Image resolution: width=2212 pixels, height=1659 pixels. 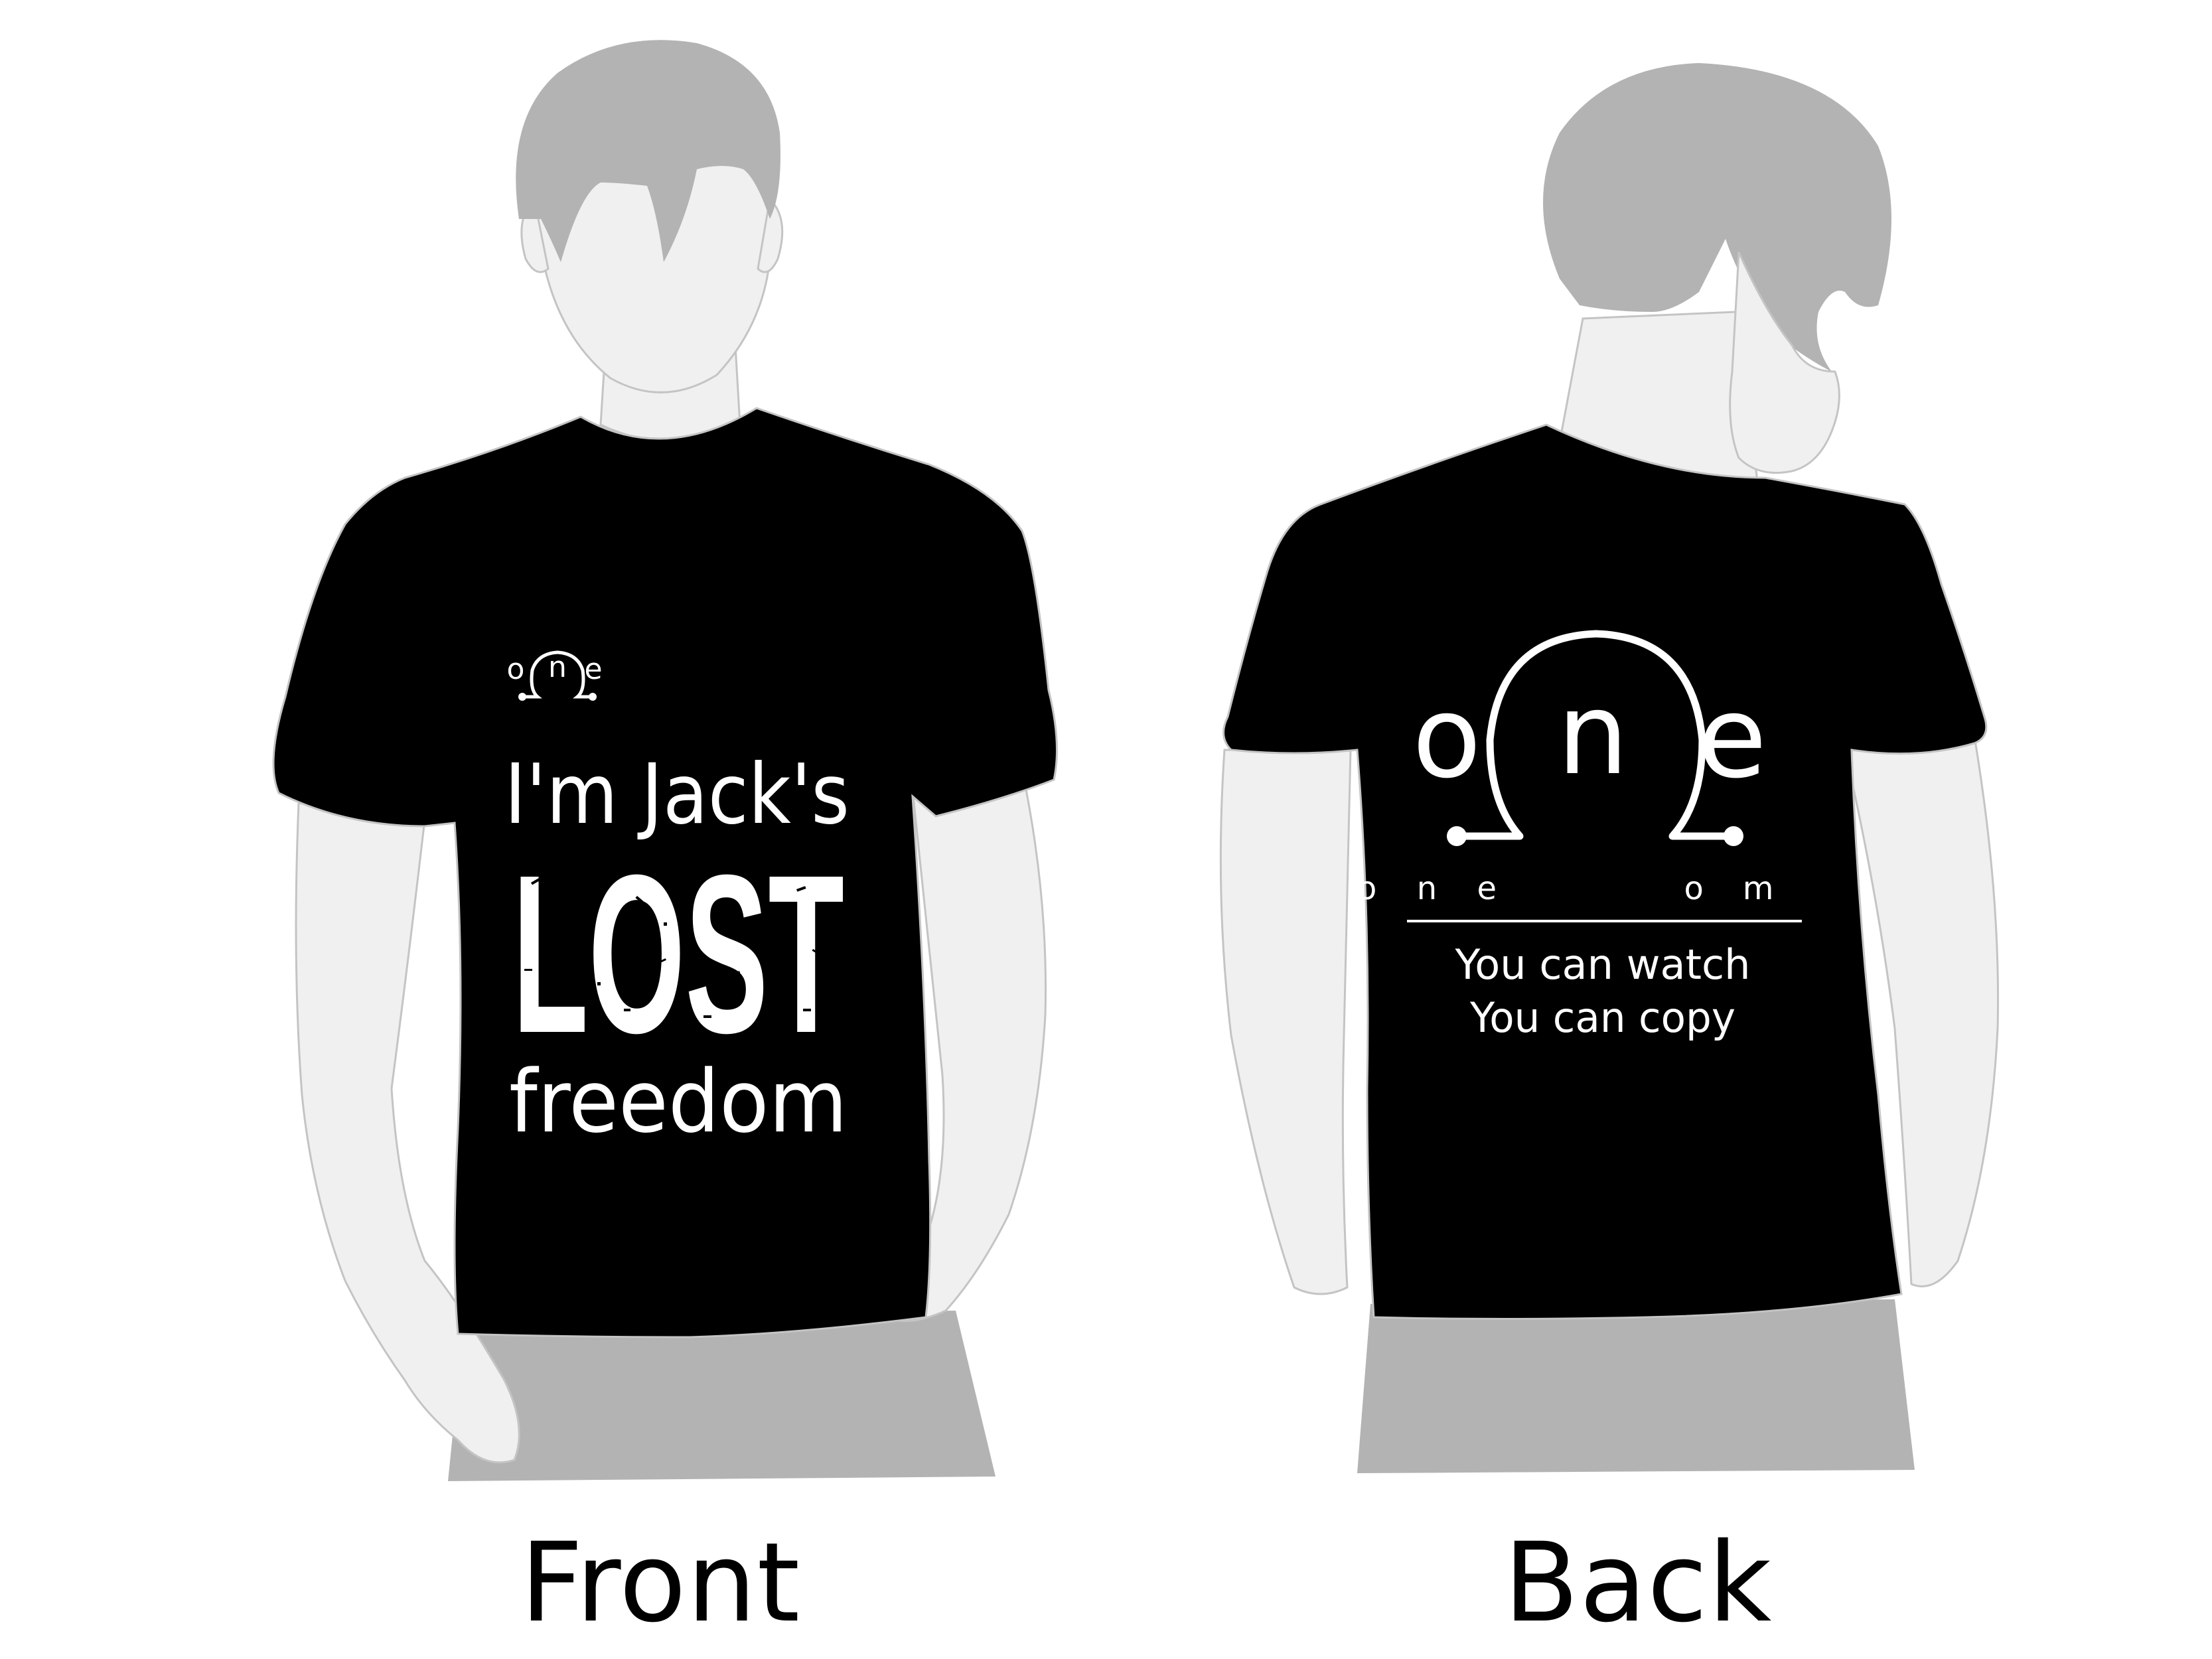 I want to click on back-logo-dot-left, so click(x=1457, y=836).